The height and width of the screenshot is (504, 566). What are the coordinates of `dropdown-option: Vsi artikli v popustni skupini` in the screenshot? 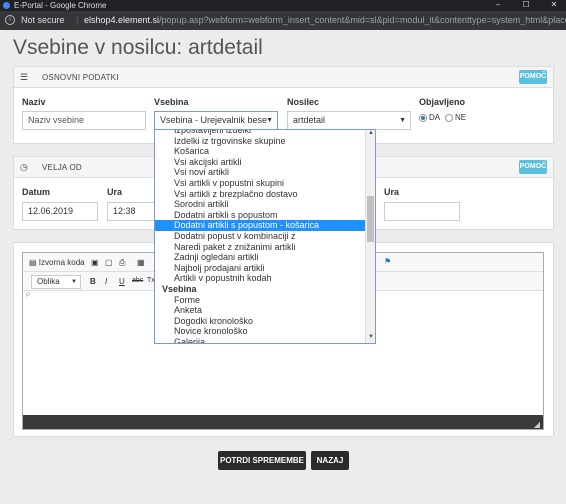 It's located at (260, 183).